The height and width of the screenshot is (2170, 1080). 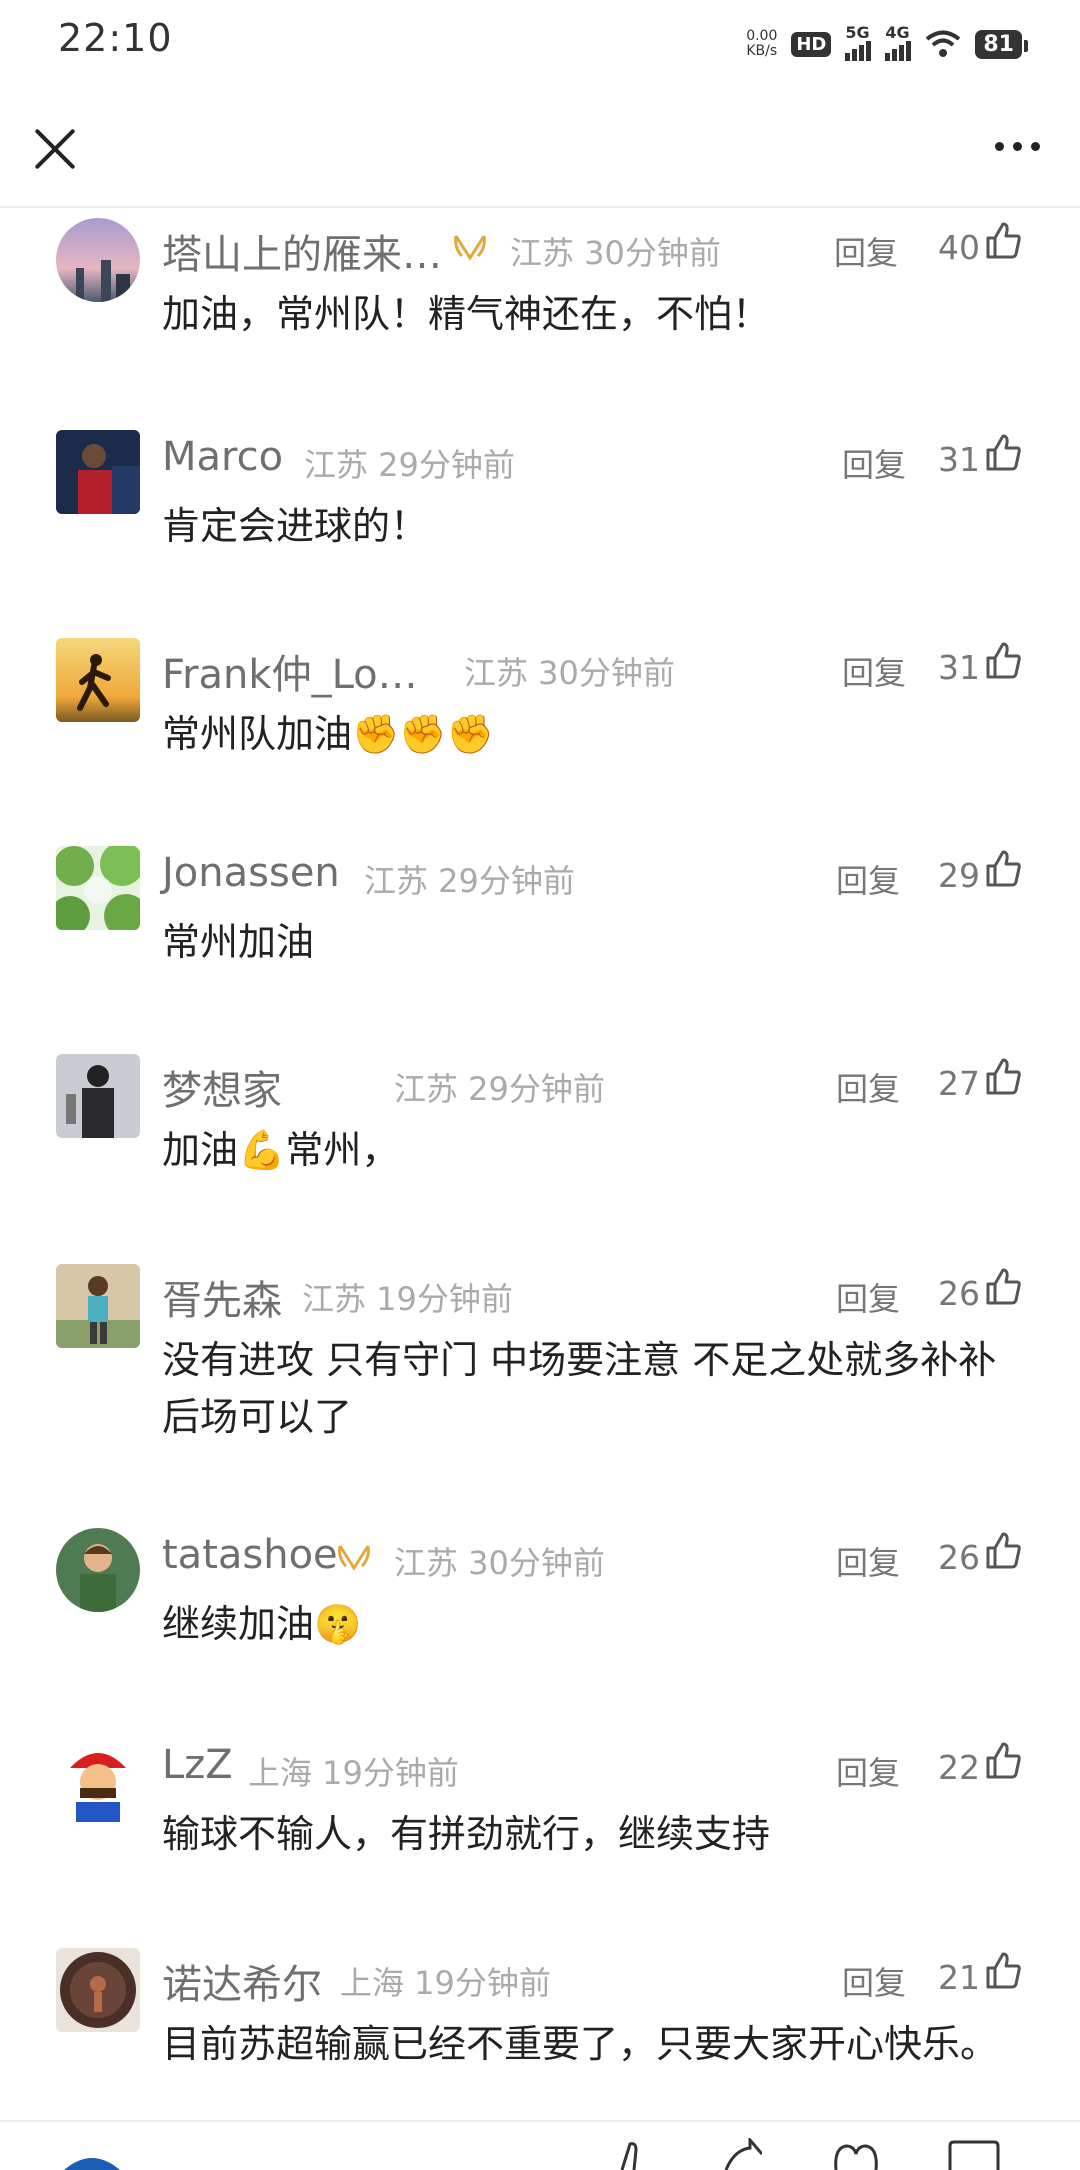 I want to click on comment-text: 加油，常州队！精气神还在，不怕！, so click(x=466, y=314).